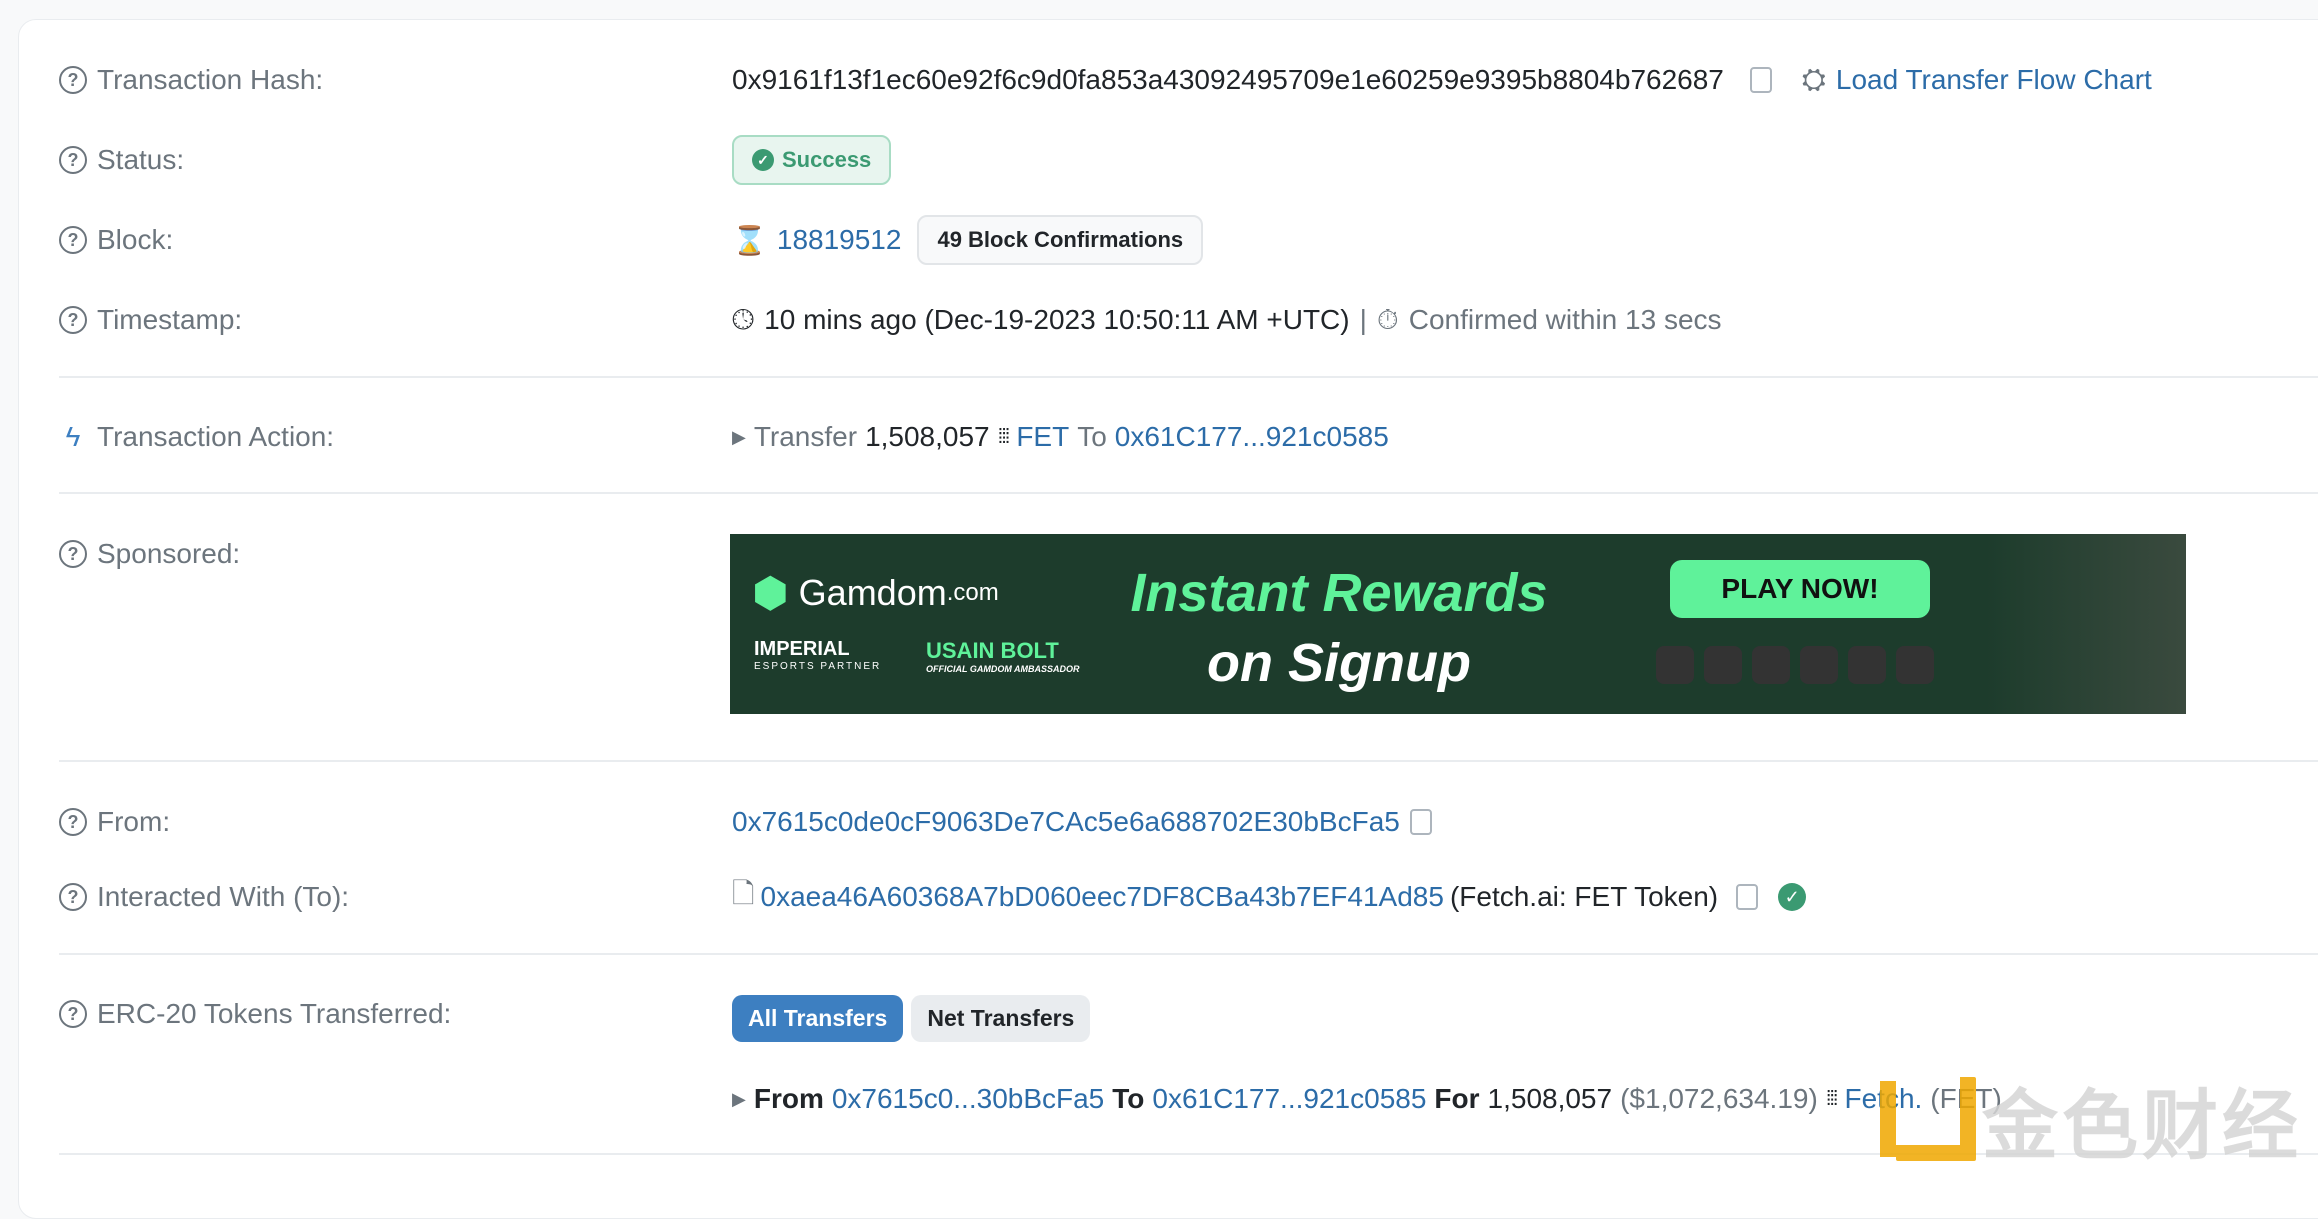 This screenshot has height=1219, width=2318. I want to click on action-verb: Transfer, so click(805, 436).